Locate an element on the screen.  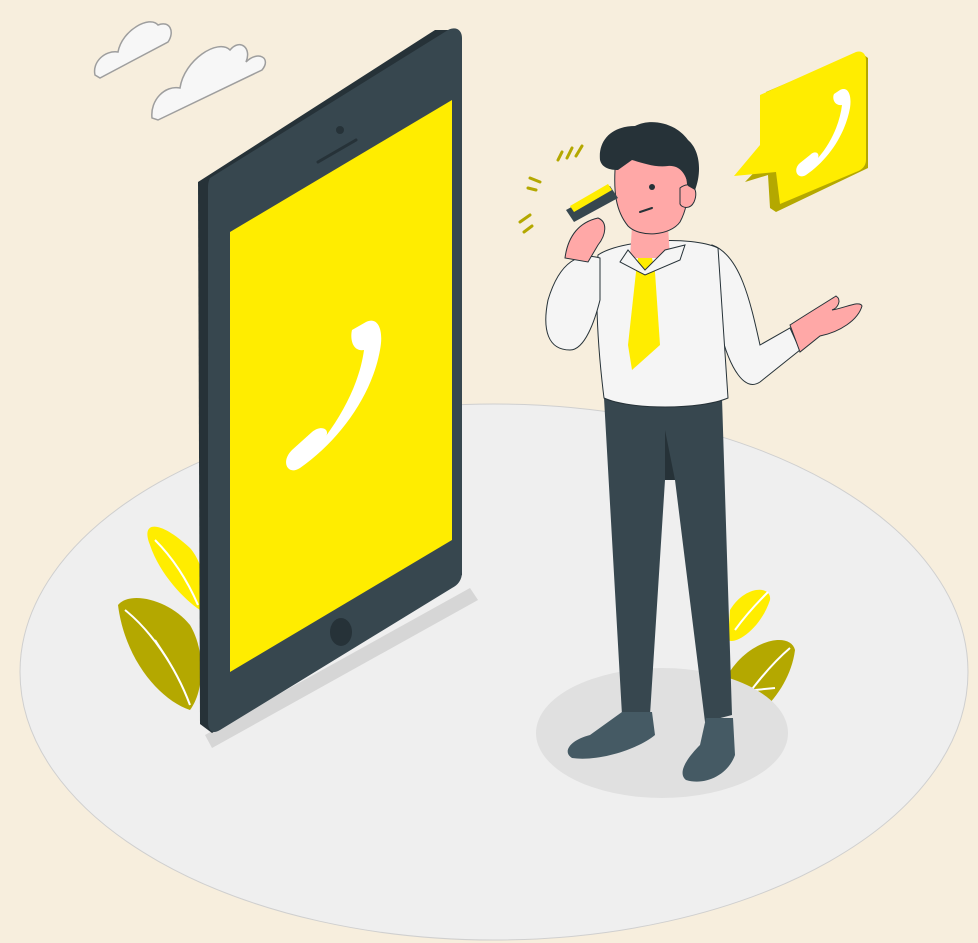
phone-camera is located at coordinates (340, 130).